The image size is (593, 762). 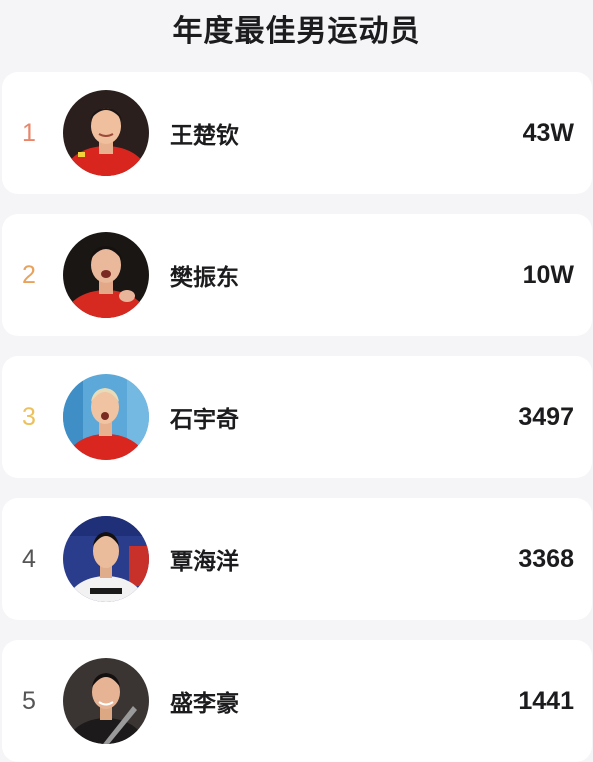 What do you see at coordinates (546, 416) in the screenshot?
I see `vote-count: 3497` at bounding box center [546, 416].